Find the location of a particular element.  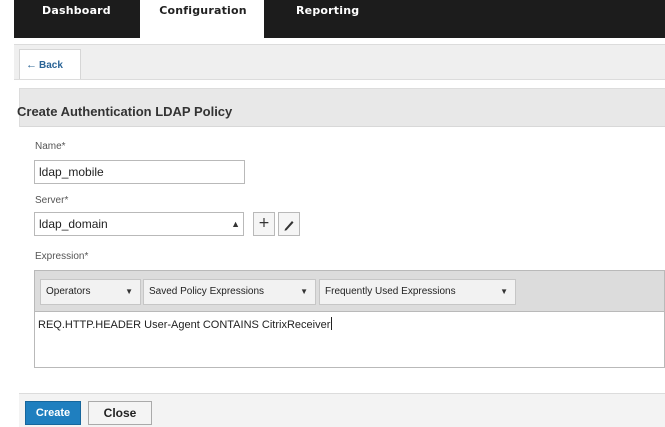

edit-server-button is located at coordinates (289, 224).